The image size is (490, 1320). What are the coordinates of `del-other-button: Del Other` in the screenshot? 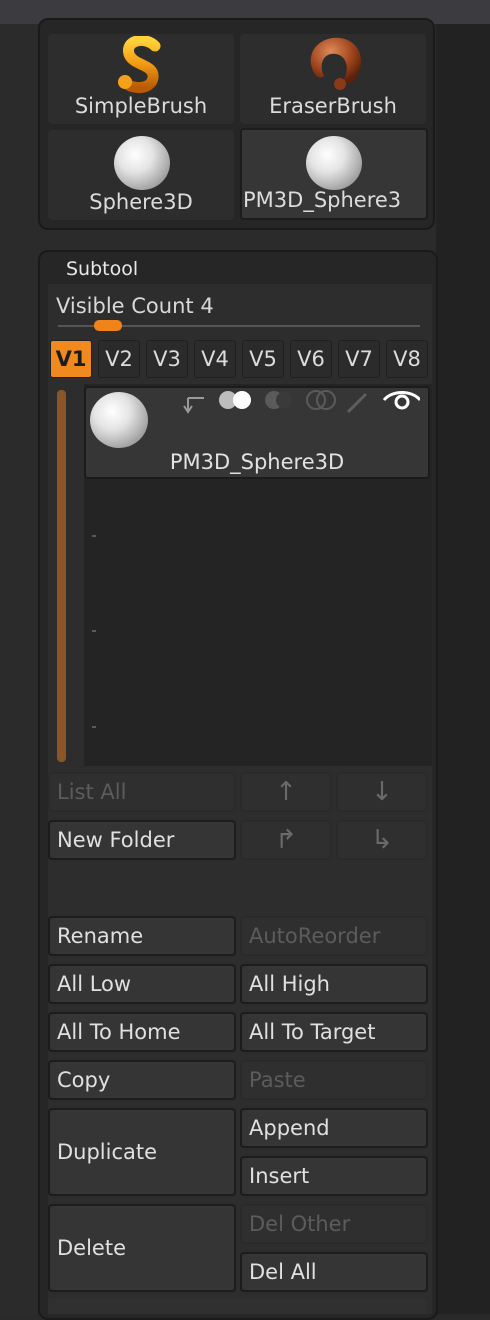 It's located at (334, 1224).